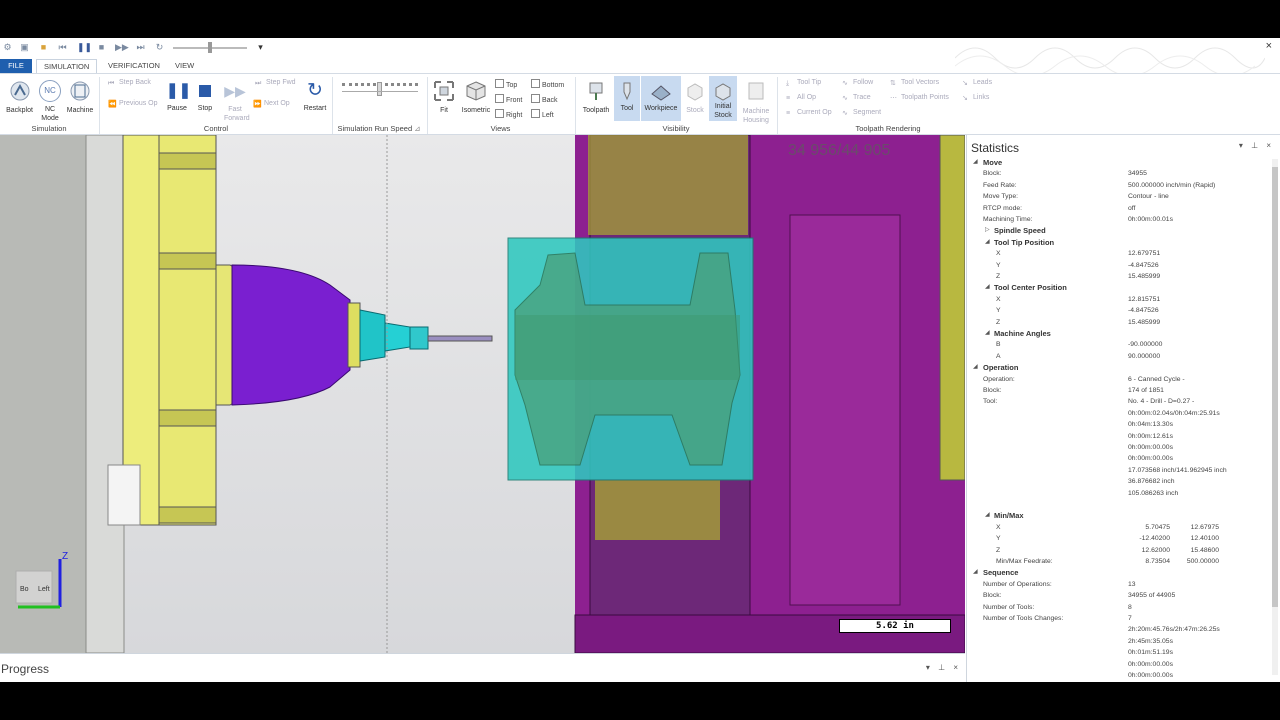  I want to click on view-top-button: Top, so click(506, 84).